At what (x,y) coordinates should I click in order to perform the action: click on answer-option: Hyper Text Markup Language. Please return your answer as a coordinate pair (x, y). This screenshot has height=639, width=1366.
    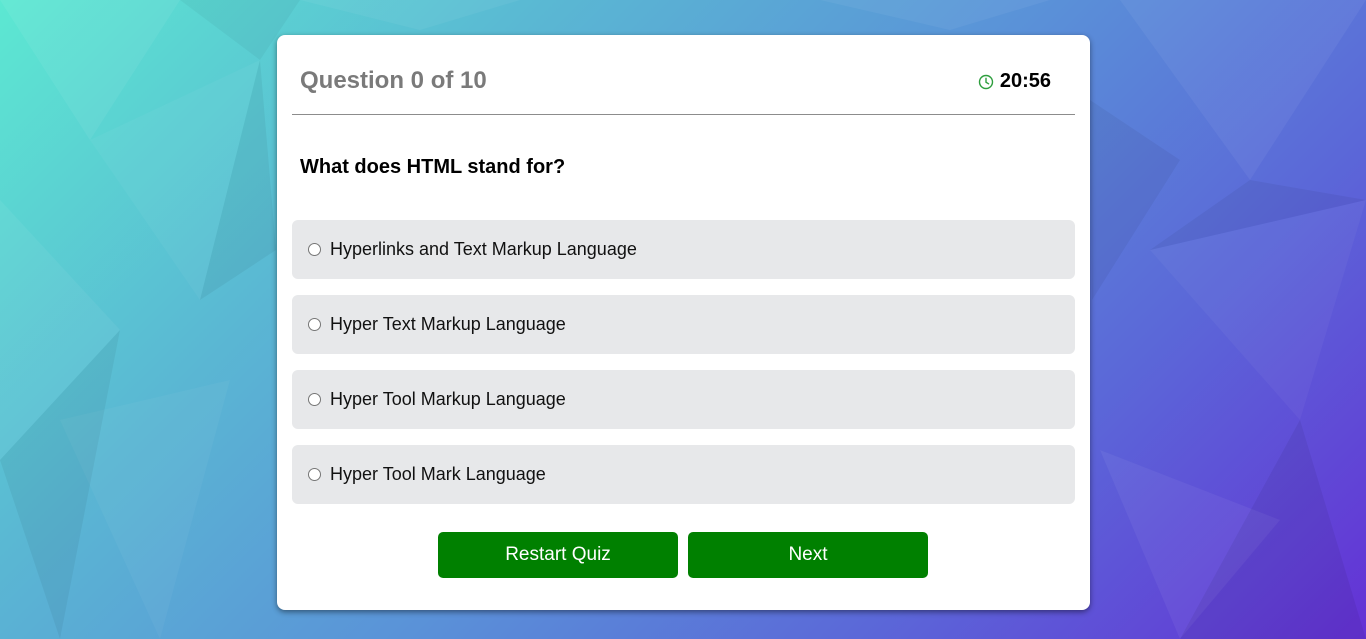
    Looking at the image, I should click on (683, 324).